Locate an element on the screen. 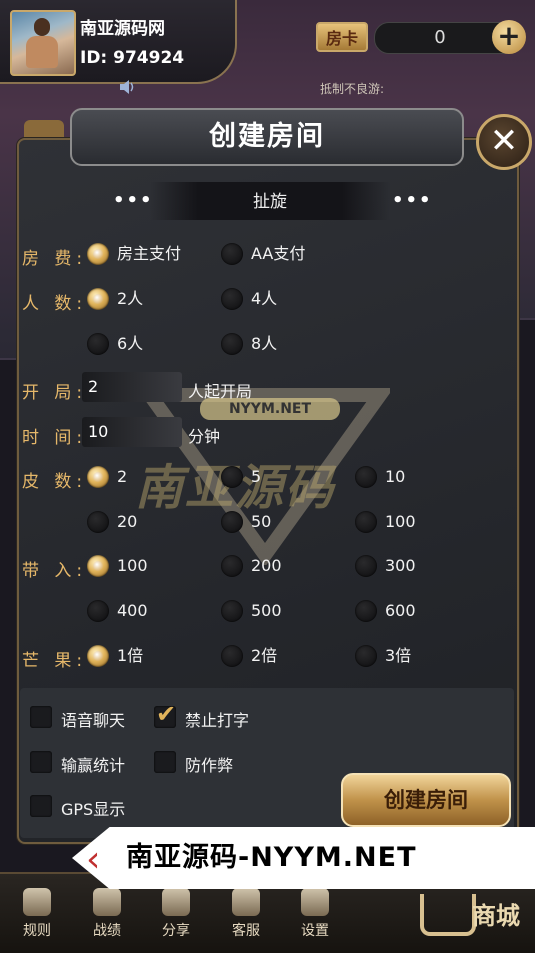  no-typing-label: 禁止打字 is located at coordinates (217, 720).